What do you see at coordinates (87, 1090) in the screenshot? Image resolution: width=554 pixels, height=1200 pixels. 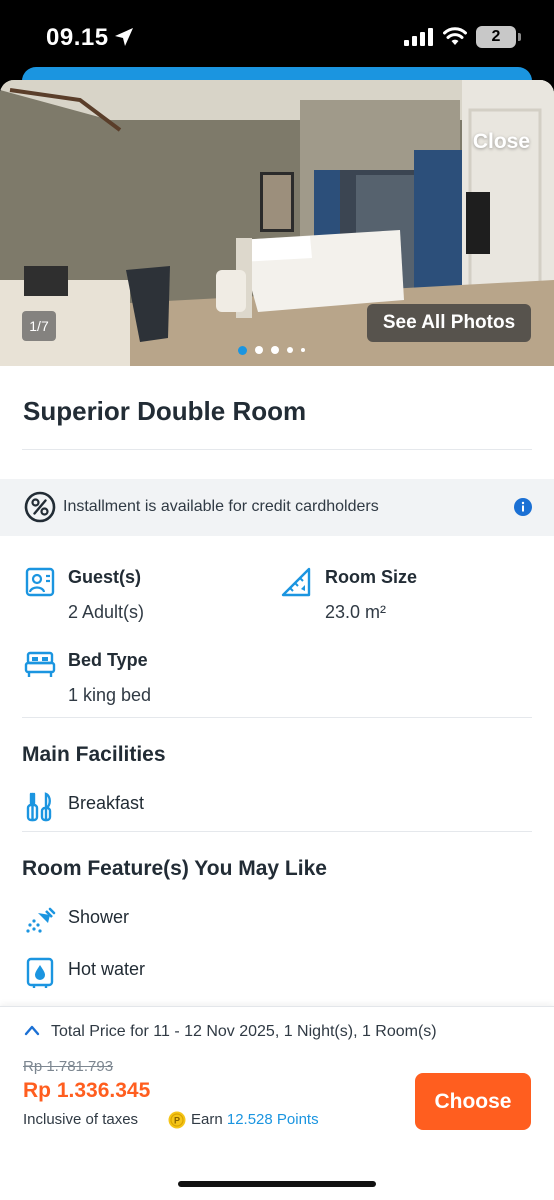 I see `final-price: Rp 1.336.345` at bounding box center [87, 1090].